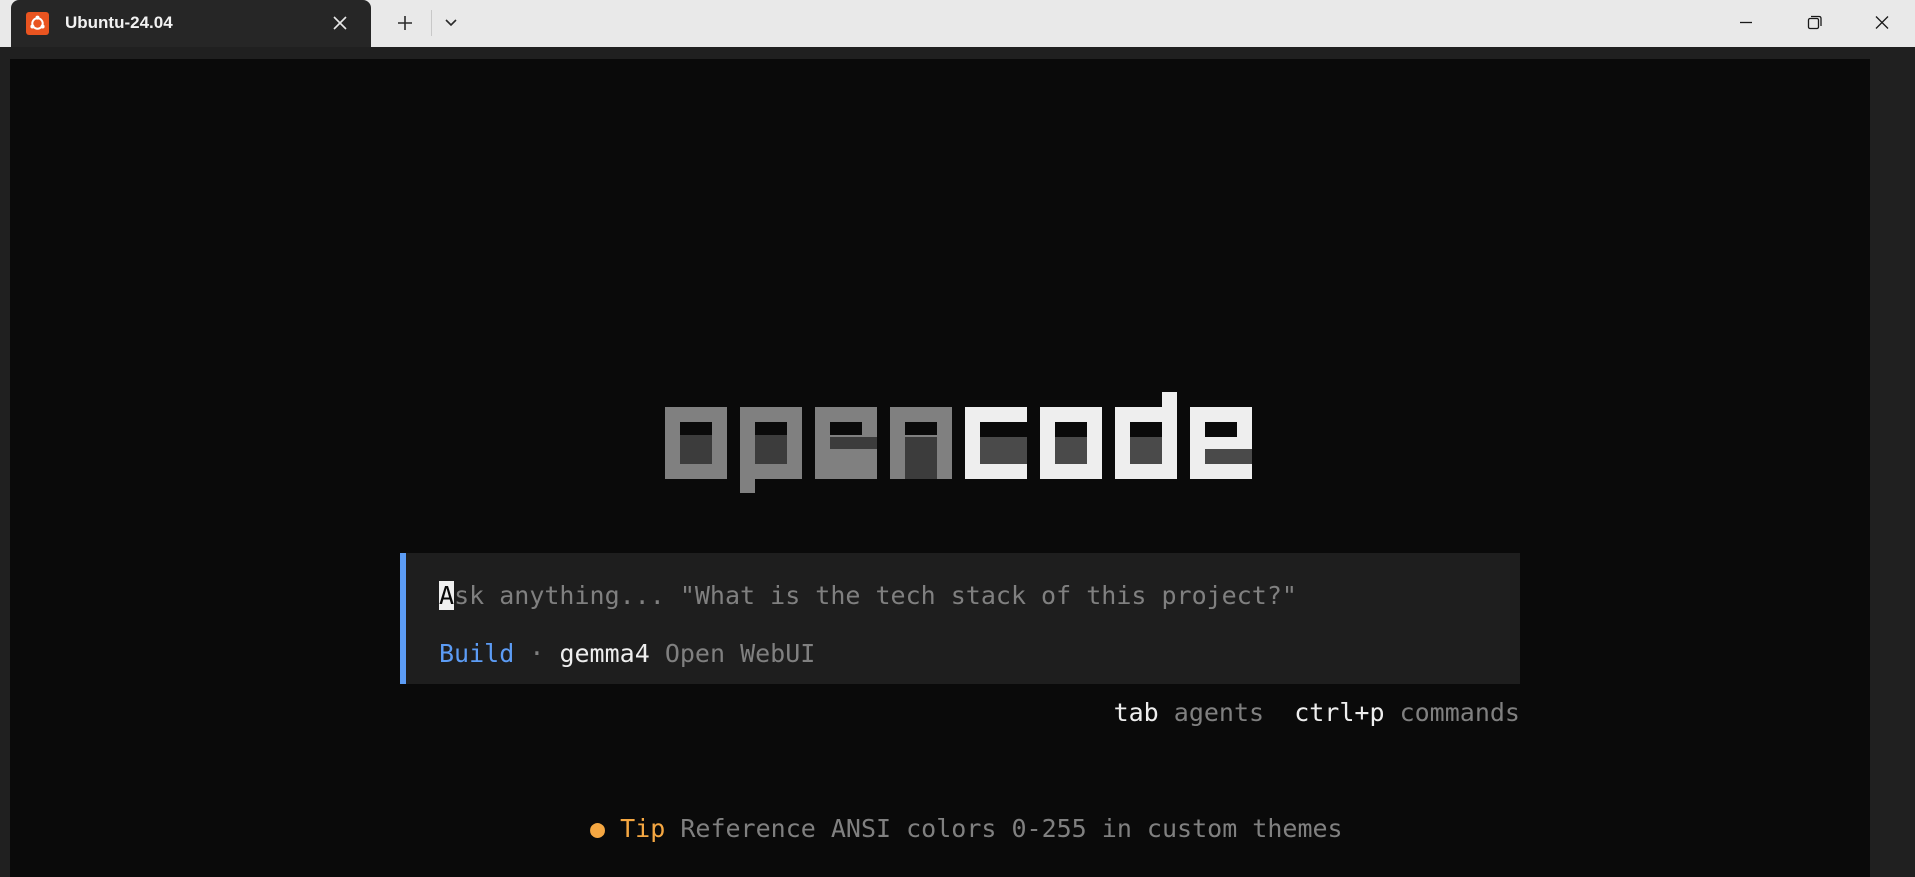 The height and width of the screenshot is (877, 1915). I want to click on opencode-logo, so click(958, 442).